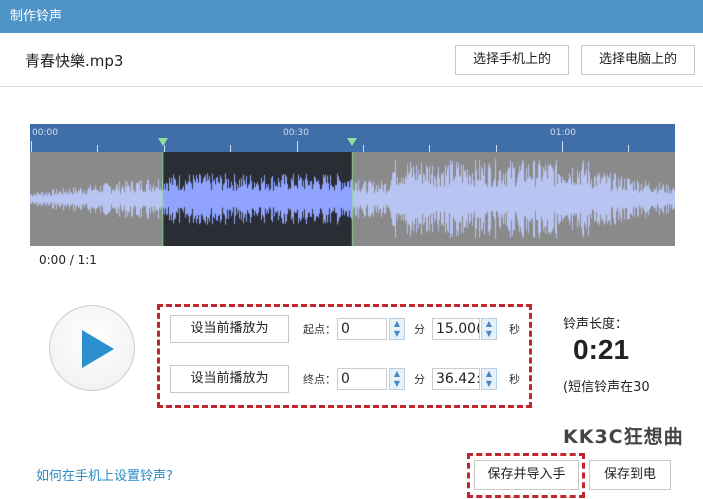 This screenshot has height=499, width=703. What do you see at coordinates (296, 133) in the screenshot?
I see `time-label: 00:30` at bounding box center [296, 133].